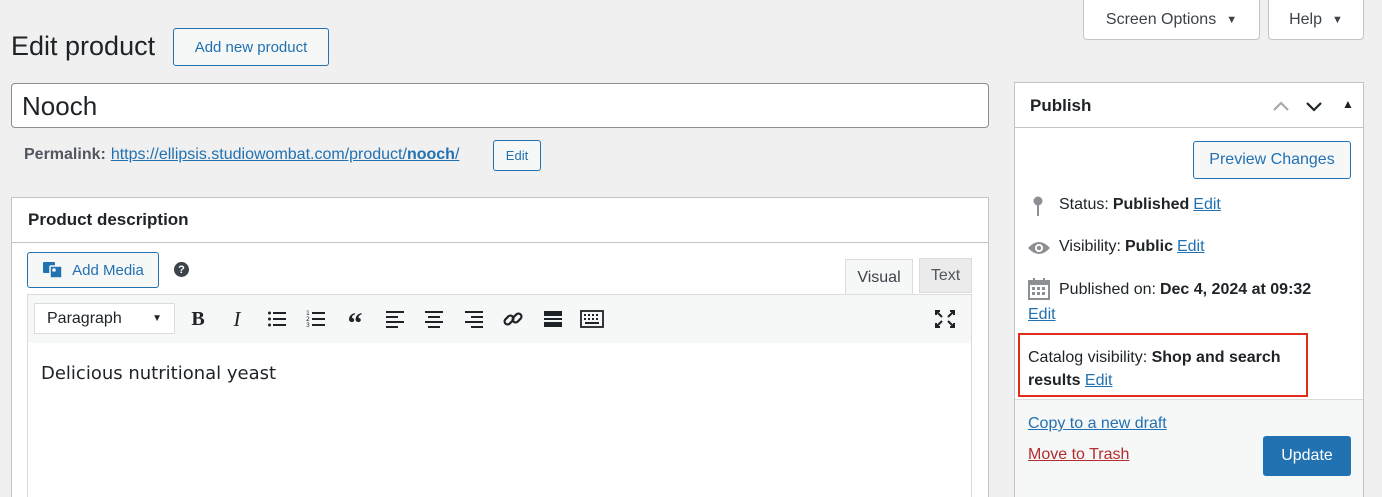 The width and height of the screenshot is (1382, 497). I want to click on update-label: Update, so click(1307, 455).